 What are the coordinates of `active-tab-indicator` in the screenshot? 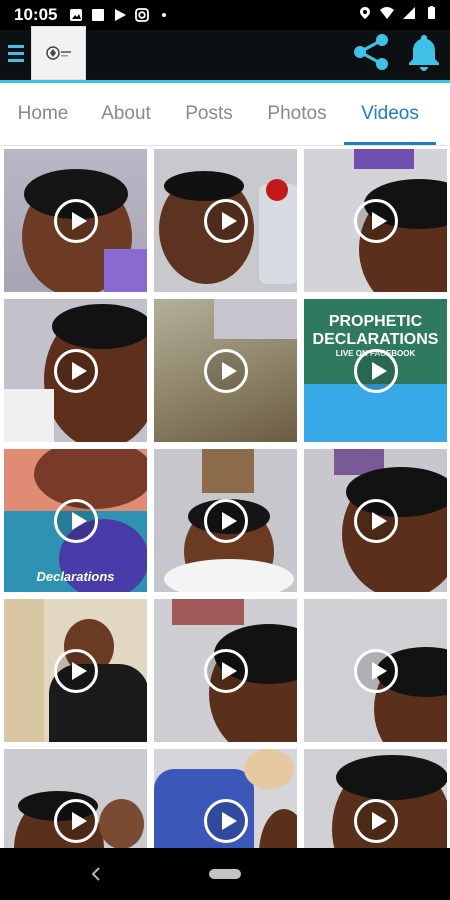 It's located at (390, 143).